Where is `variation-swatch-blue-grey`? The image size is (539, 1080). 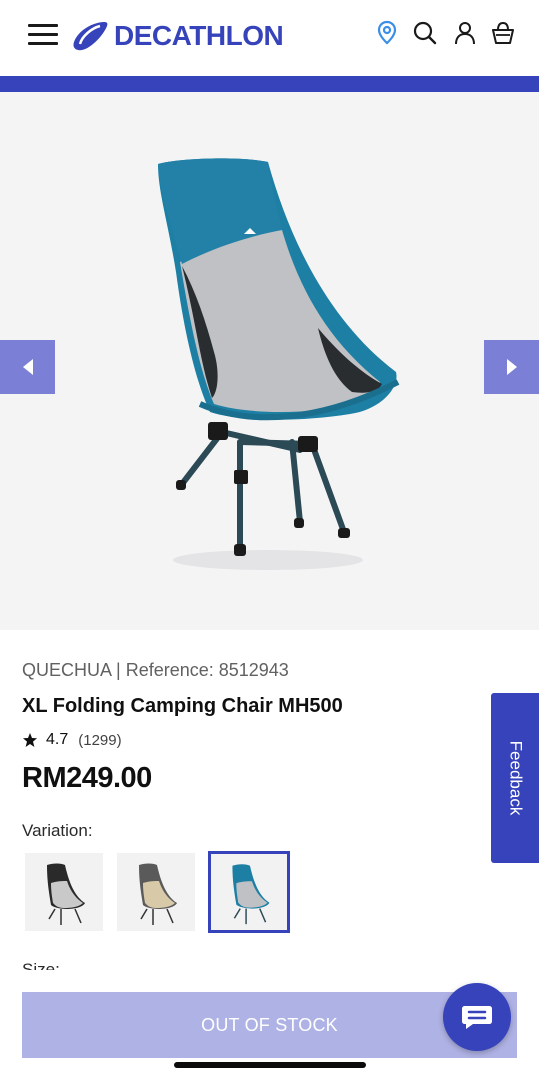
variation-swatch-blue-grey is located at coordinates (249, 892).